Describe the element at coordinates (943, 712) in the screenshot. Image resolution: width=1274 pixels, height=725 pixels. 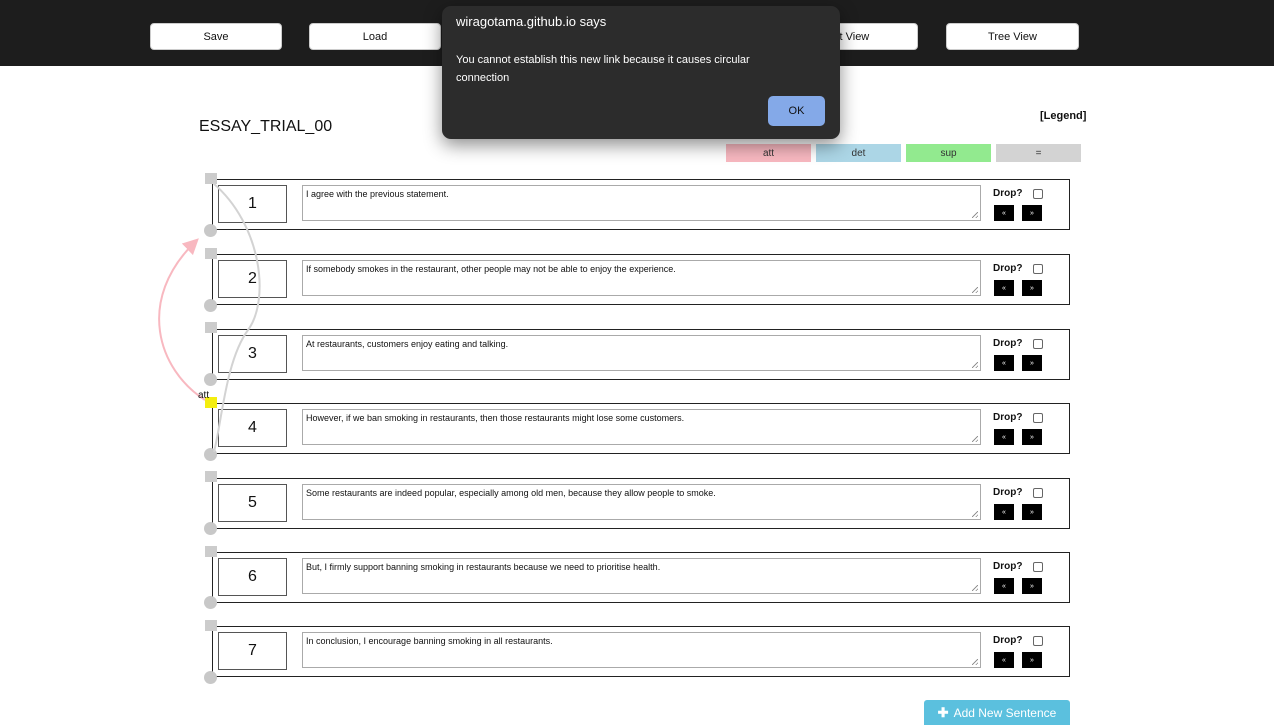
I see `plus-icon: ✚` at that location.